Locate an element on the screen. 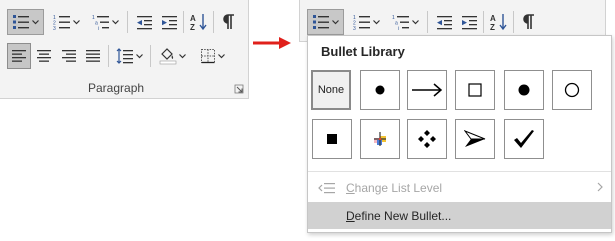 This screenshot has width=615, height=241. align-right-button is located at coordinates (69, 56).